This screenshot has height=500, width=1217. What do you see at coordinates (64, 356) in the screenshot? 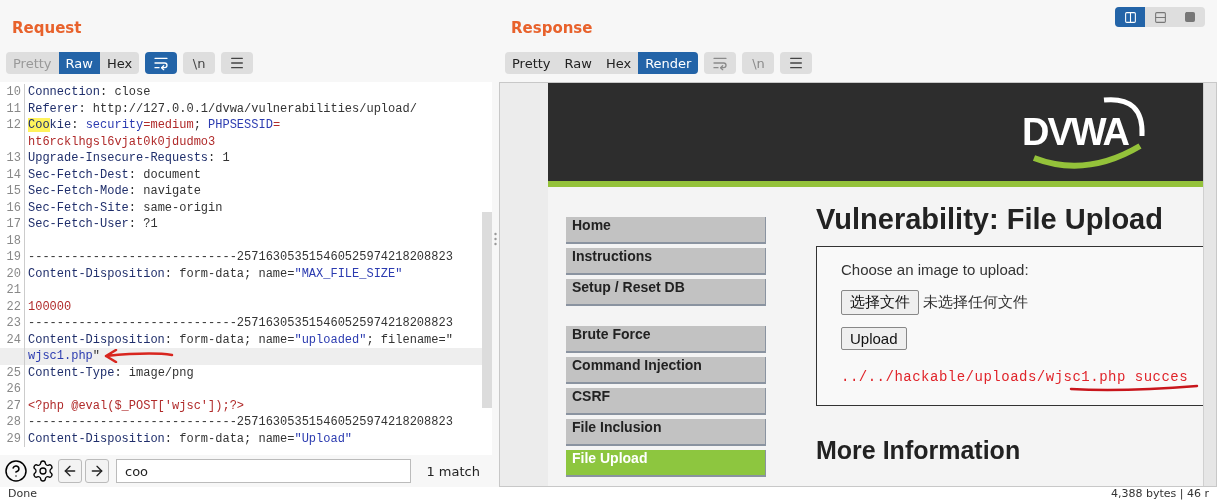
I see `code-line: wjsc1.php"` at bounding box center [64, 356].